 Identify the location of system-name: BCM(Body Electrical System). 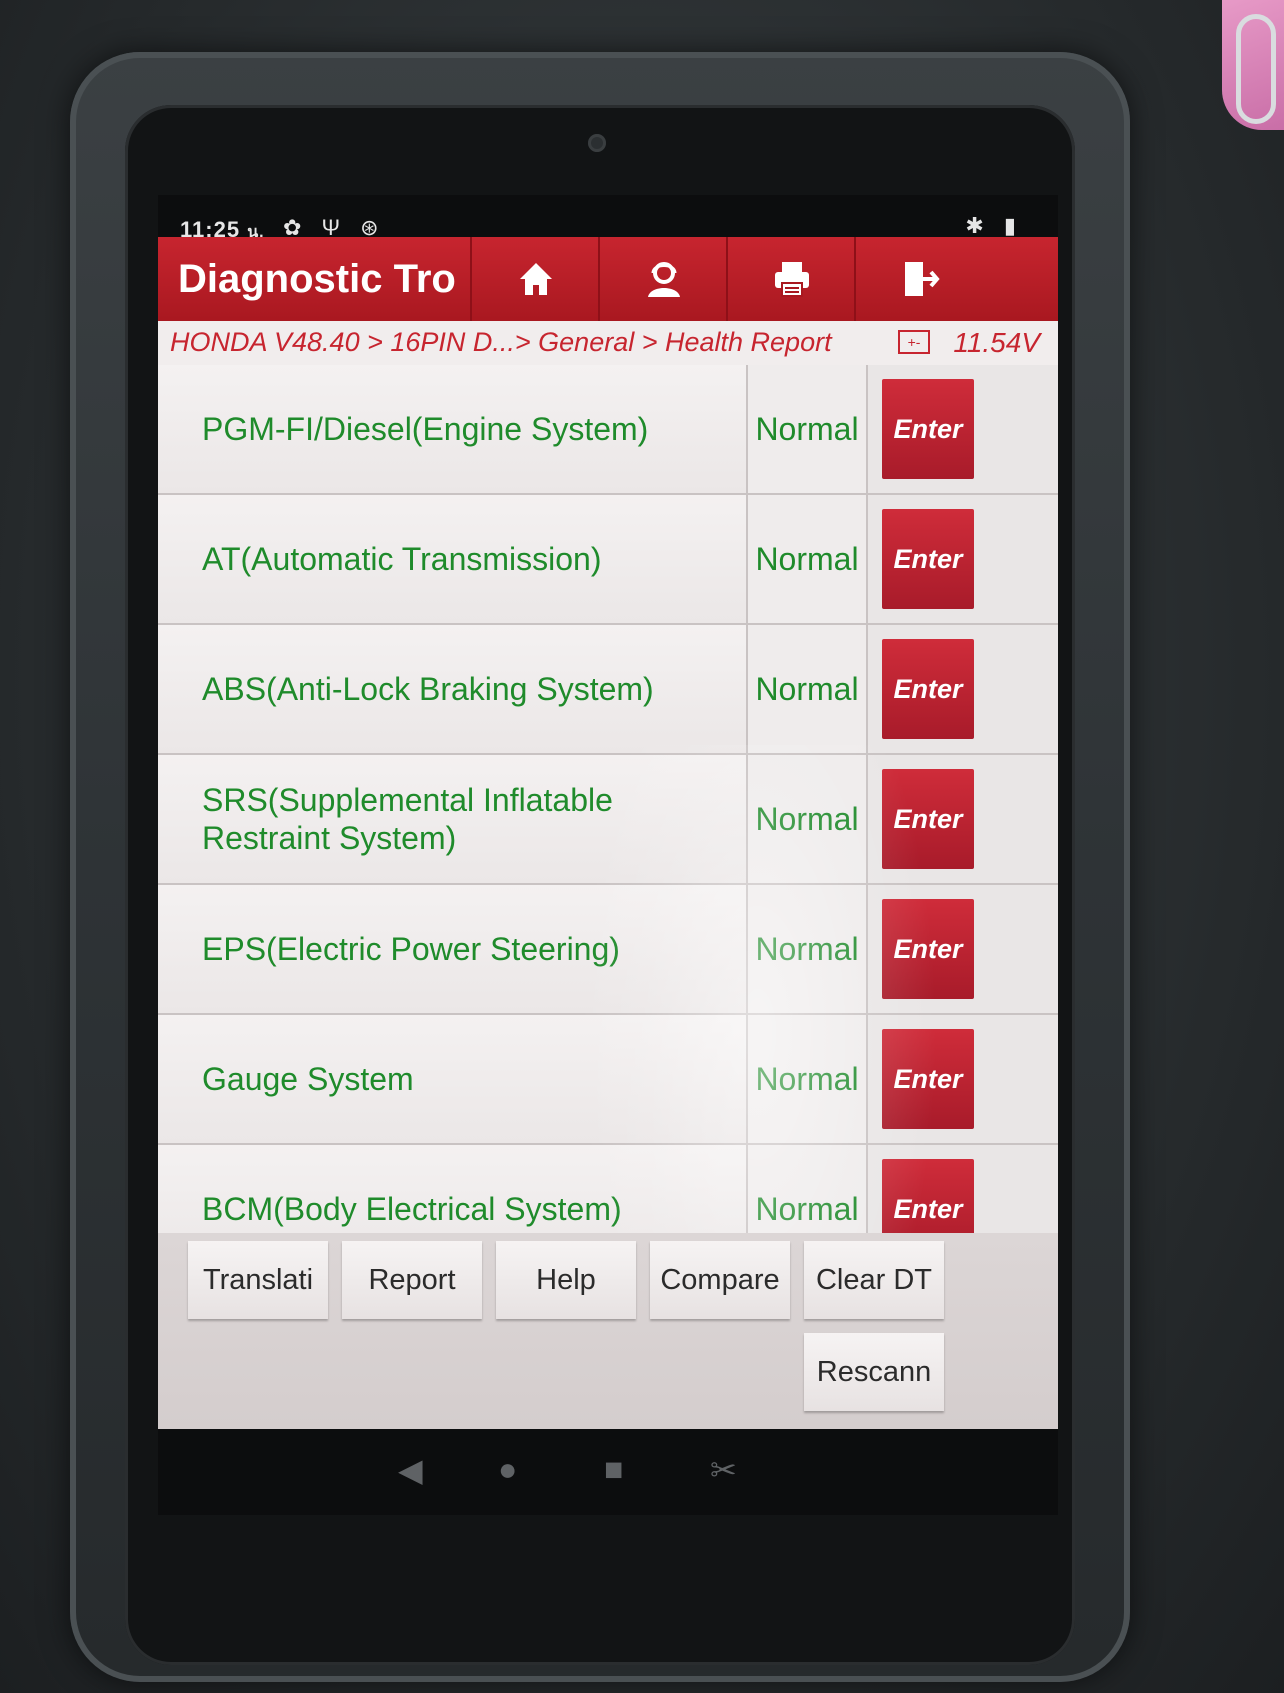
(453, 1189).